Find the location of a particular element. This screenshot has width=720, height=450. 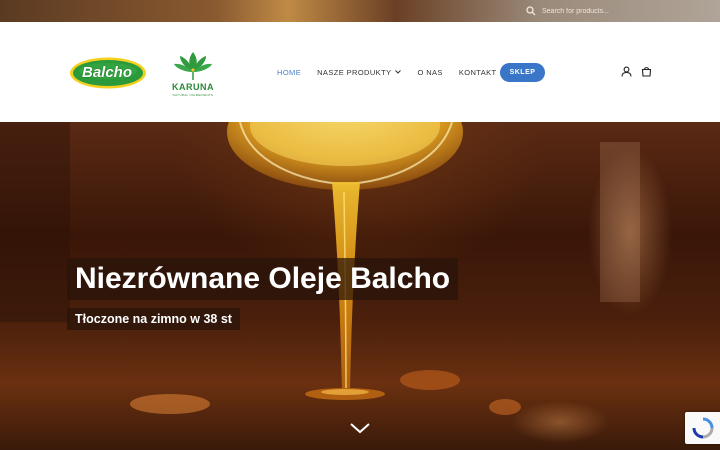

karuna-tagline: NATURAL INGREDIENTS is located at coordinates (193, 95).